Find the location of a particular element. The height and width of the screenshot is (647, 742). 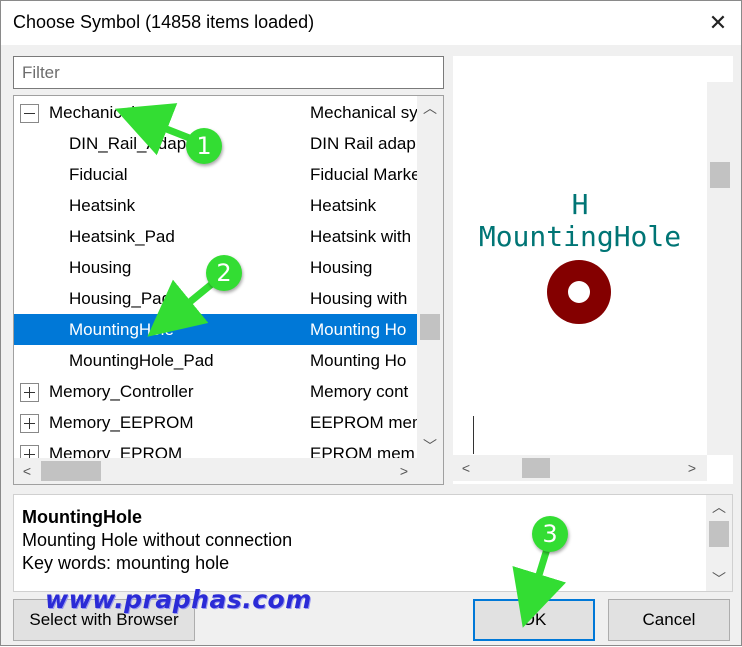

tree-row-name: MountingHole_Pad is located at coordinates (141, 360).